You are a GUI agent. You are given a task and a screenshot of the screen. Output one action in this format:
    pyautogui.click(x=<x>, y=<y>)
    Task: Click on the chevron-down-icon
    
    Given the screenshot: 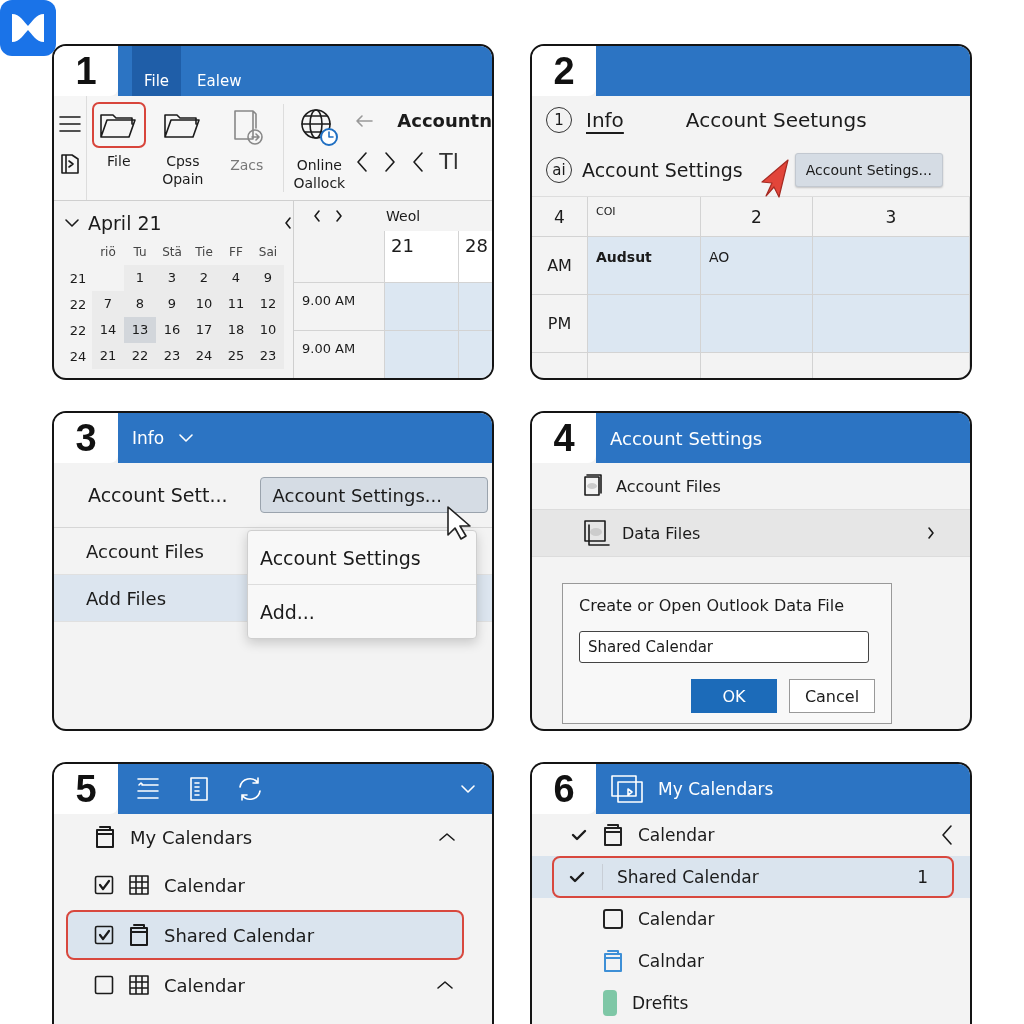 What is the action you would take?
    pyautogui.click(x=72, y=223)
    